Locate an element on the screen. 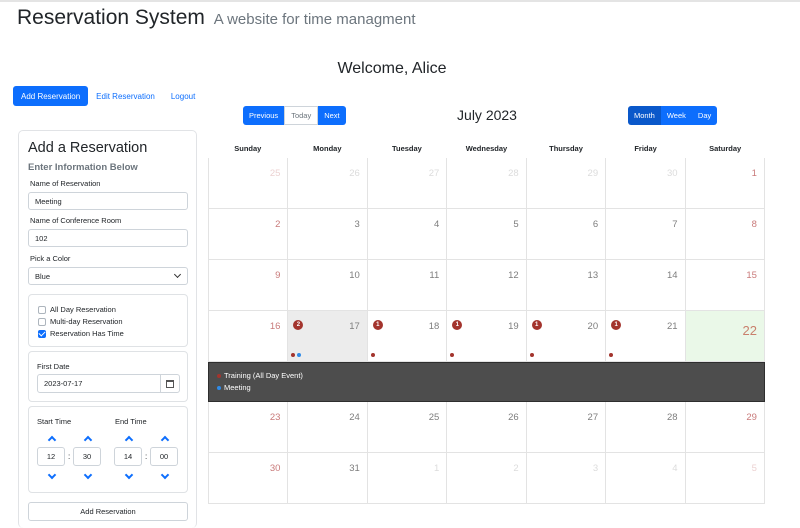  today-button: Today is located at coordinates (301, 115).